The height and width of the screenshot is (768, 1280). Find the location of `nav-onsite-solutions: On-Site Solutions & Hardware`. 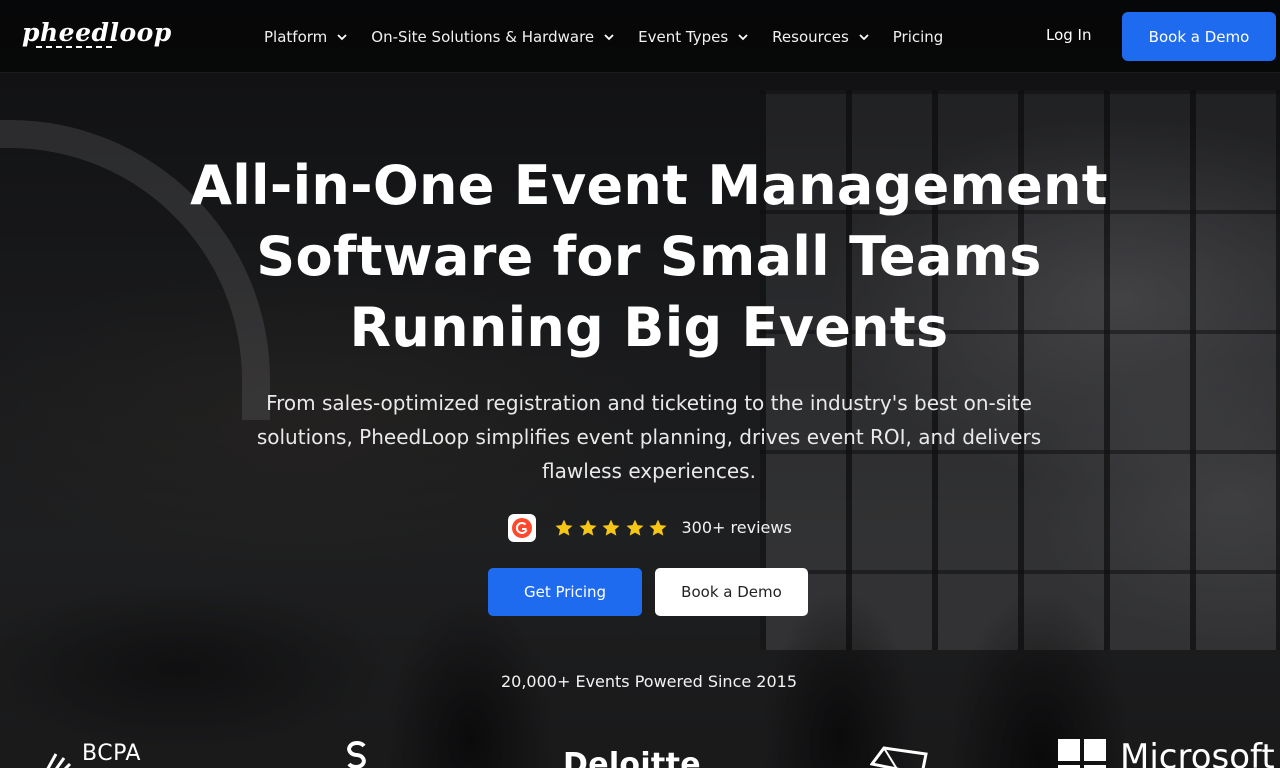

nav-onsite-solutions: On-Site Solutions & Hardware is located at coordinates (493, 37).